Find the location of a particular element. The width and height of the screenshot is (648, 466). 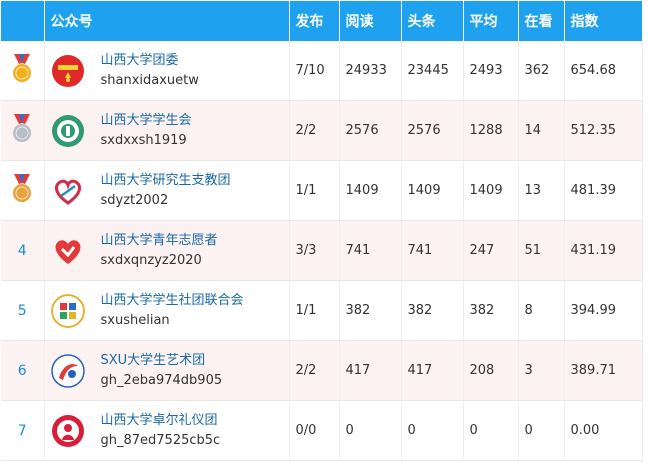

account-cell: 山西大学学生社团联合会 sxushelian is located at coordinates (167, 310).